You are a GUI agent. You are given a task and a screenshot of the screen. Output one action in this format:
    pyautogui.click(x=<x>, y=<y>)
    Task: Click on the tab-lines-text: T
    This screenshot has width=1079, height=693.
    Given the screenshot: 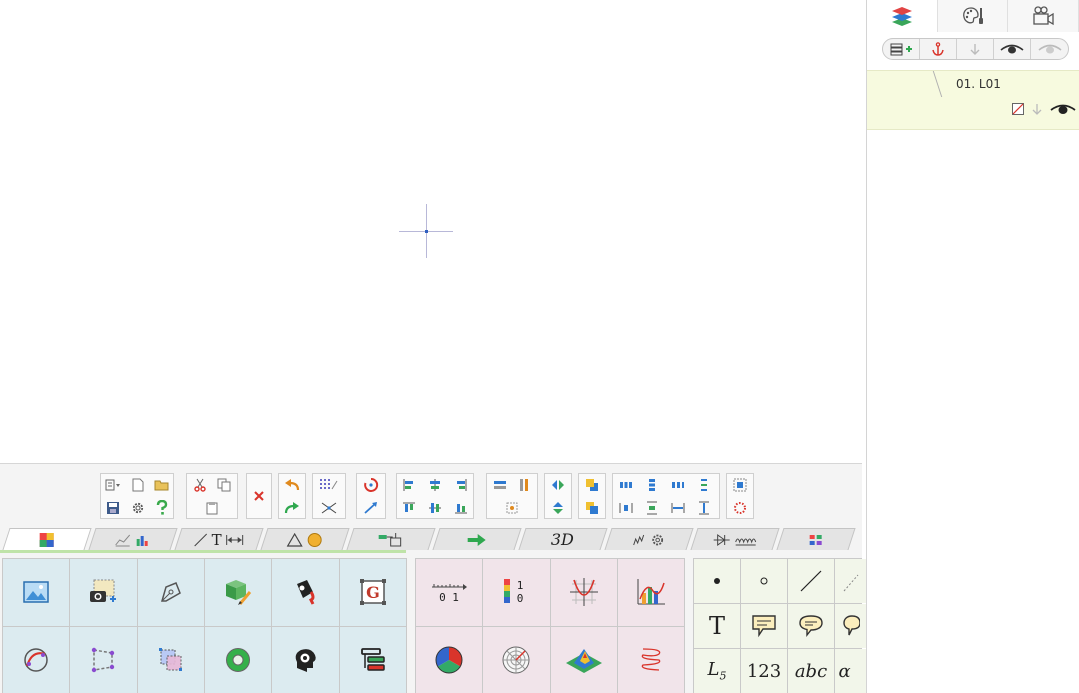 What is the action you would take?
    pyautogui.click(x=219, y=539)
    